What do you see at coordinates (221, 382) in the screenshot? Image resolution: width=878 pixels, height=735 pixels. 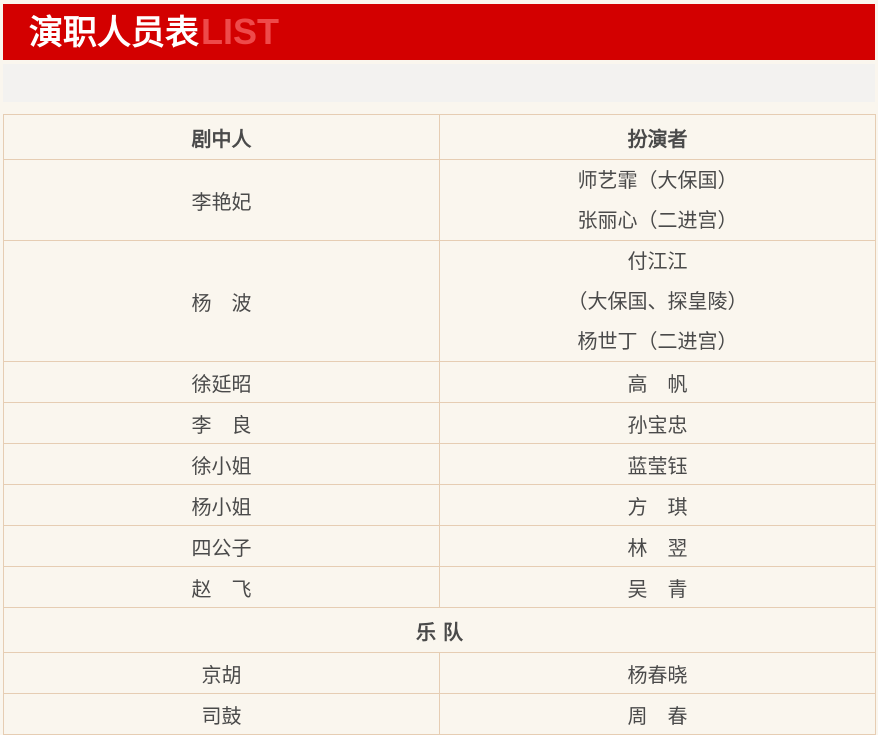 I see `role-cell: 徐延昭` at bounding box center [221, 382].